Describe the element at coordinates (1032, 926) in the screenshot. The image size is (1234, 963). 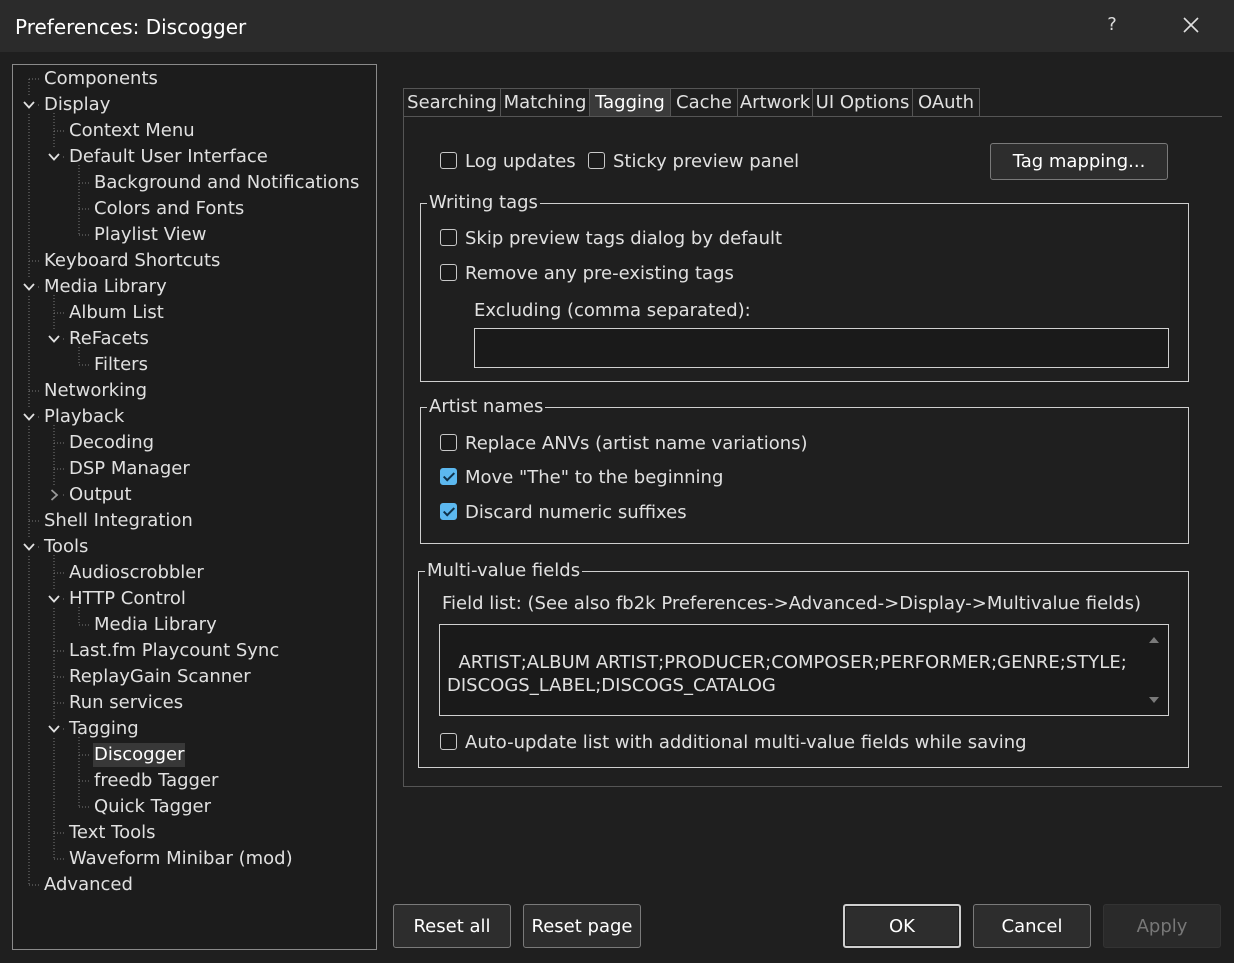
I see `cancel-button: Cancel` at that location.